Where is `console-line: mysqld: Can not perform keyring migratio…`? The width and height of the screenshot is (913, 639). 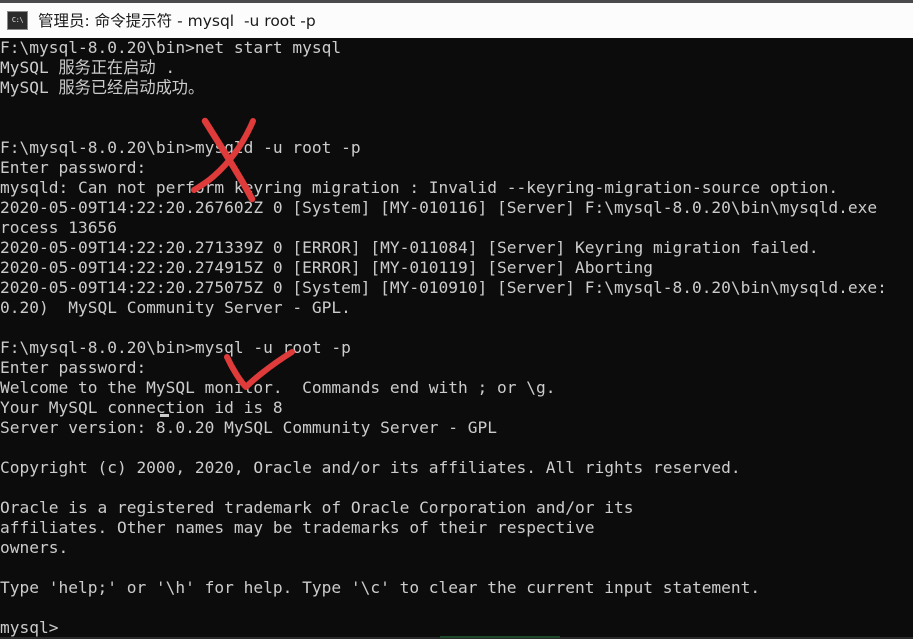
console-line: mysqld: Can not perform keyring migratio… is located at coordinates (419, 187).